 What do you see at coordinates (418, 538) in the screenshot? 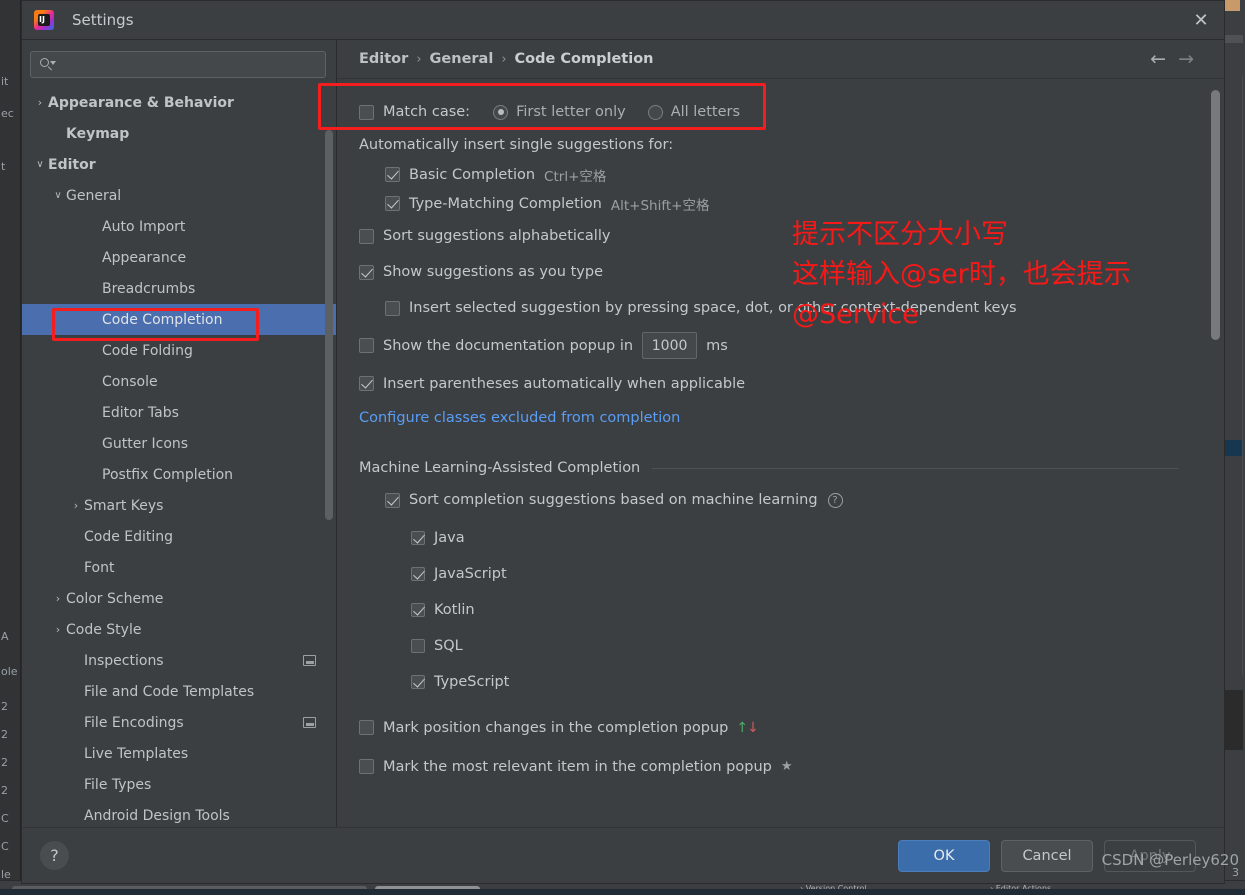
I see `ml-language-checkbox-java` at bounding box center [418, 538].